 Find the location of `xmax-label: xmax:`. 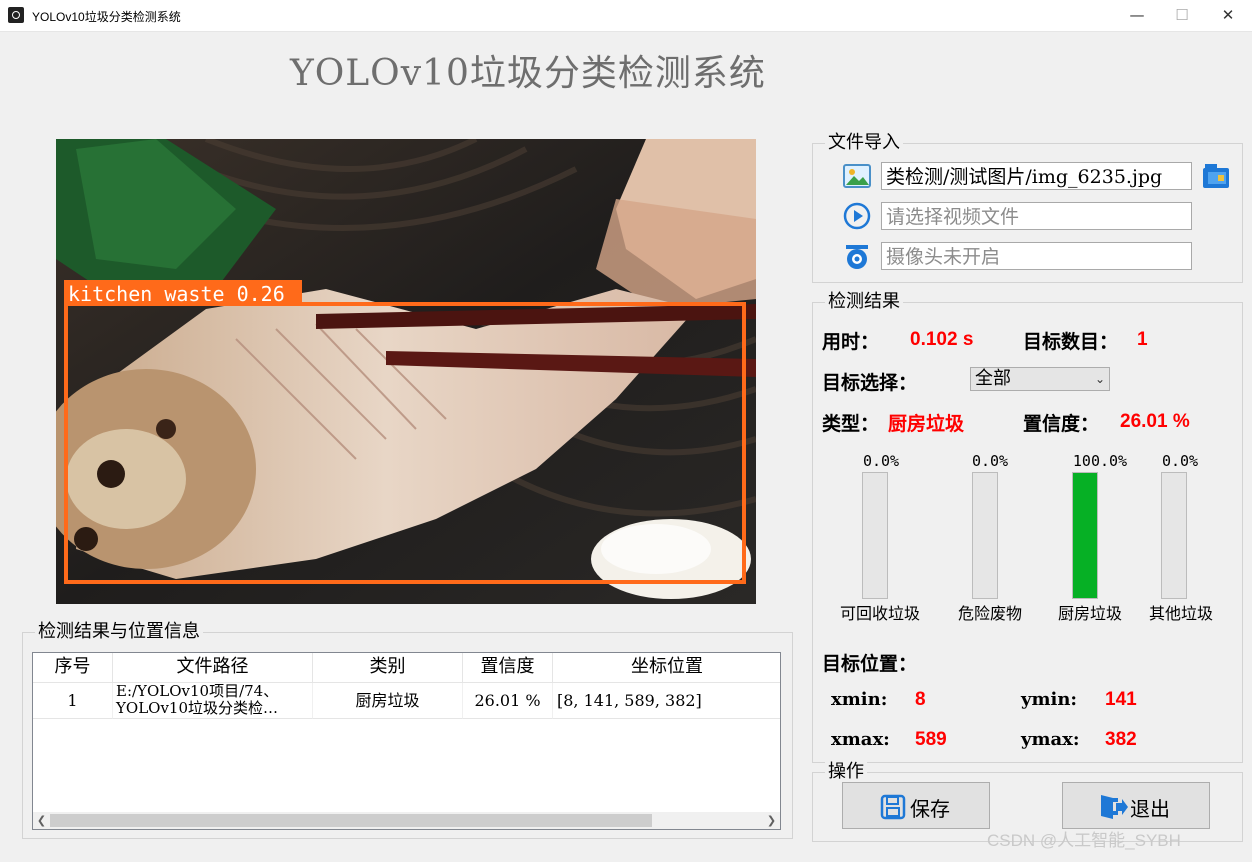

xmax-label: xmax: is located at coordinates (860, 739).